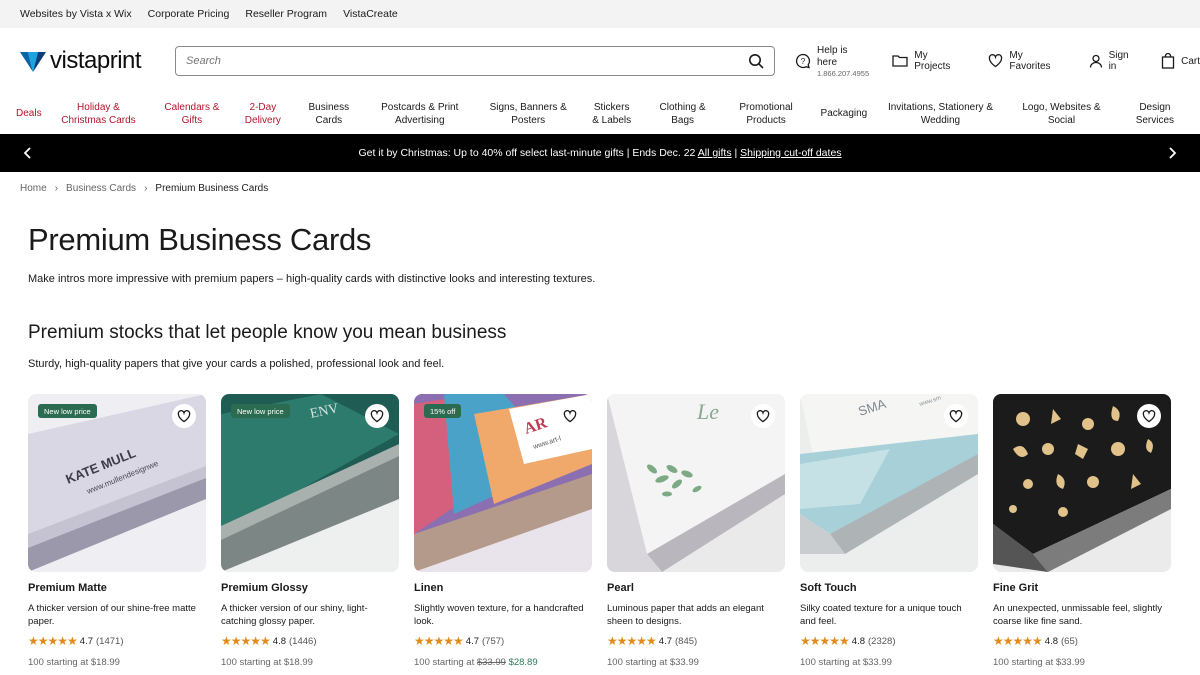 The width and height of the screenshot is (1200, 675). Describe the element at coordinates (105, 662) in the screenshot. I see `price: $18.99` at that location.